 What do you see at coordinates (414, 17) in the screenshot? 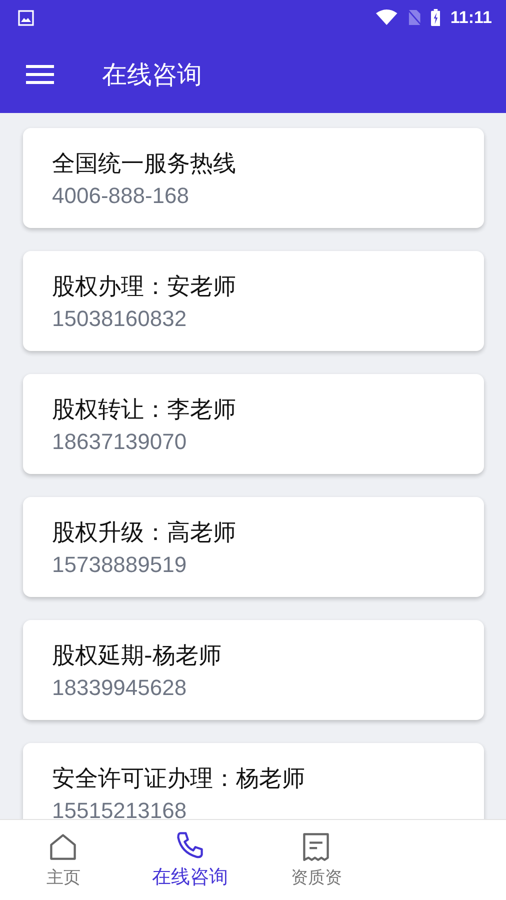
I see `no-sim-icon` at bounding box center [414, 17].